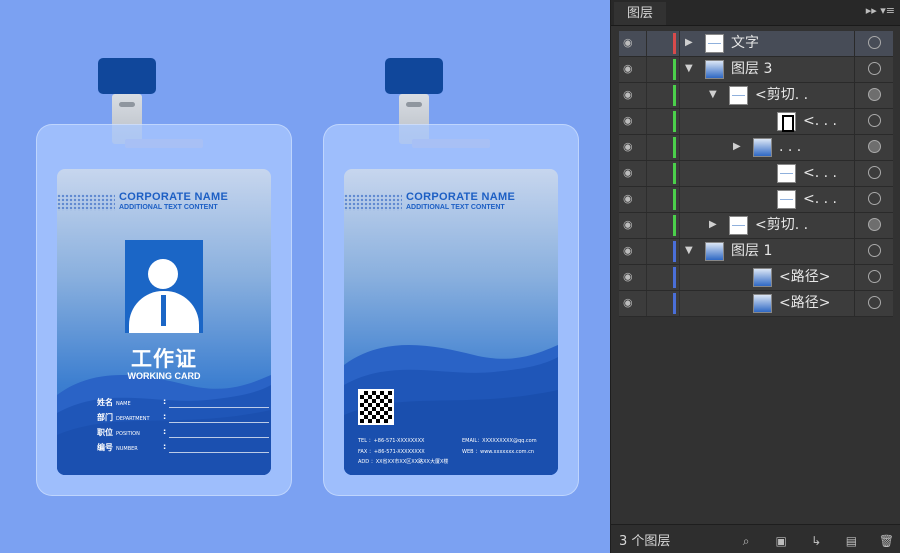 The width and height of the screenshot is (900, 553). What do you see at coordinates (746, 541) in the screenshot?
I see `locate-object-icon: ⌕` at bounding box center [746, 541].